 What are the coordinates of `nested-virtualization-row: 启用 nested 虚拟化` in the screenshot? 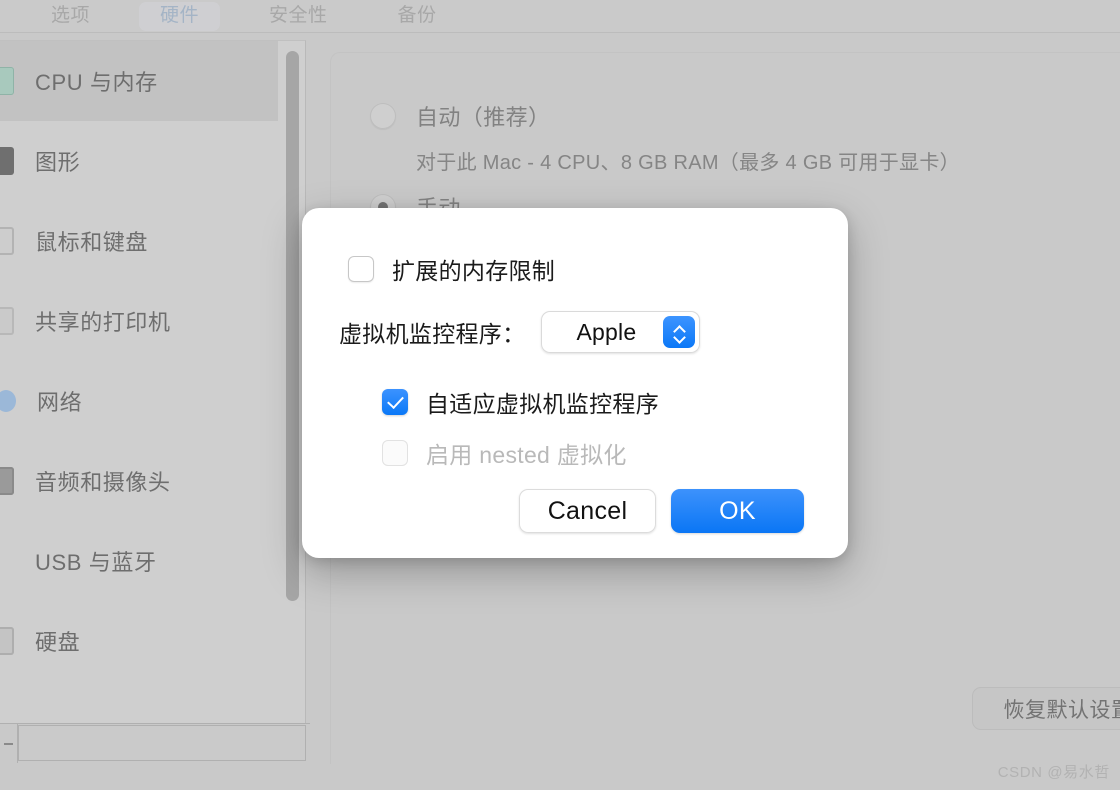 It's located at (504, 453).